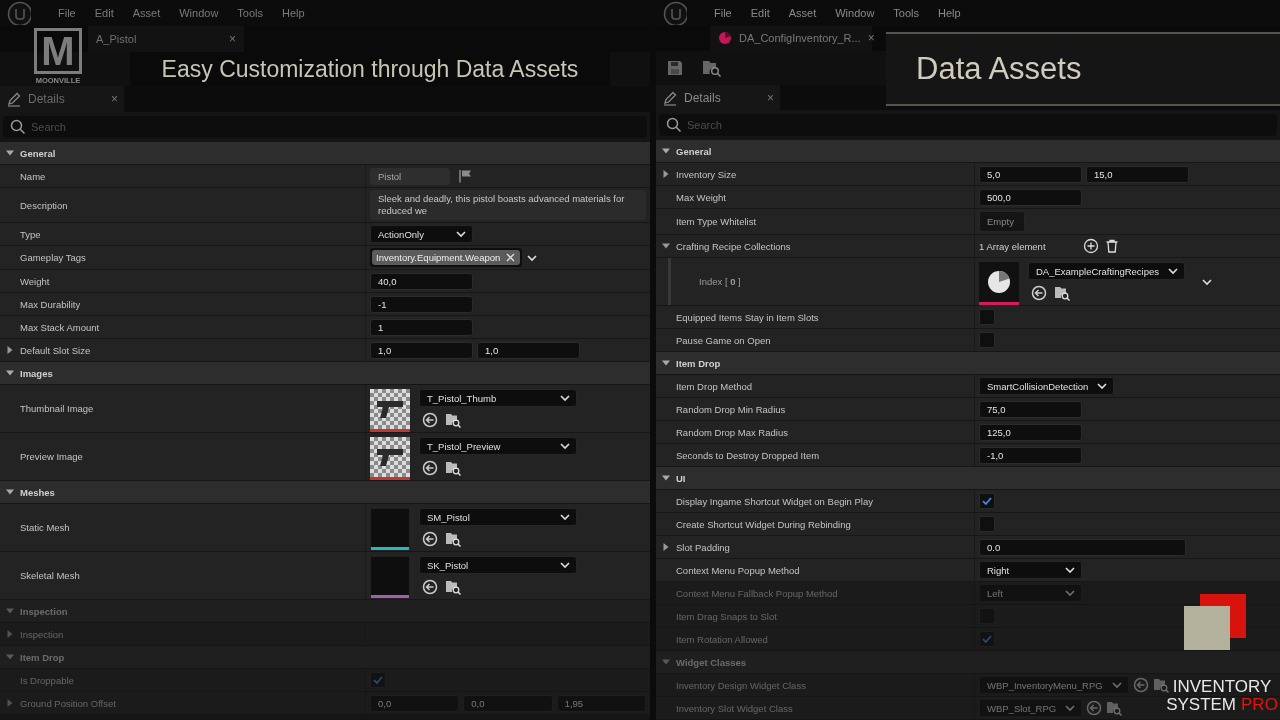 The image size is (1280, 720). What do you see at coordinates (1054, 685) in the screenshot?
I see `dropdown: WBP_InventoryMenu_RPG` at bounding box center [1054, 685].